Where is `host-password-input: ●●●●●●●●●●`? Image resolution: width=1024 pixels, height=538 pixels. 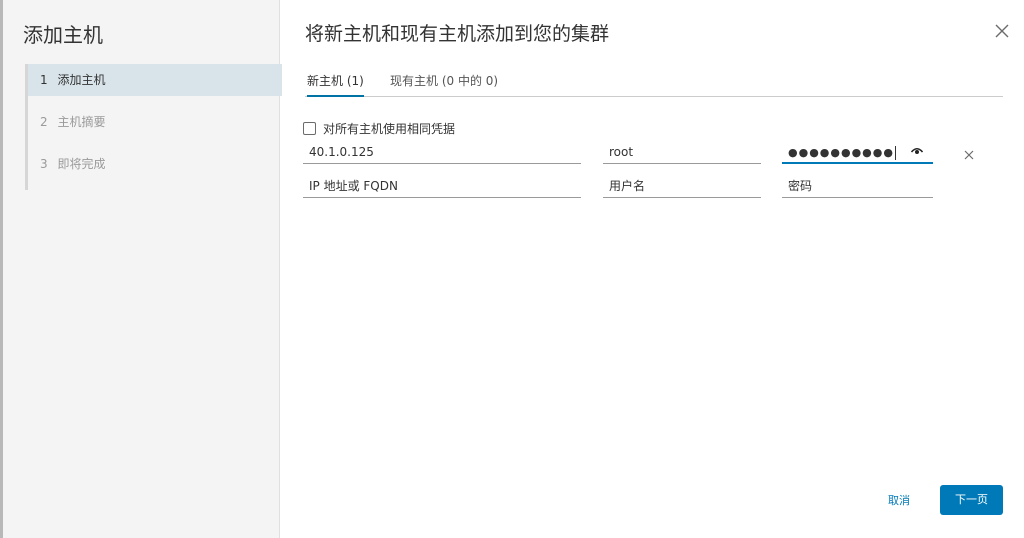
host-password-input: ●●●●●●●●●● is located at coordinates (857, 152).